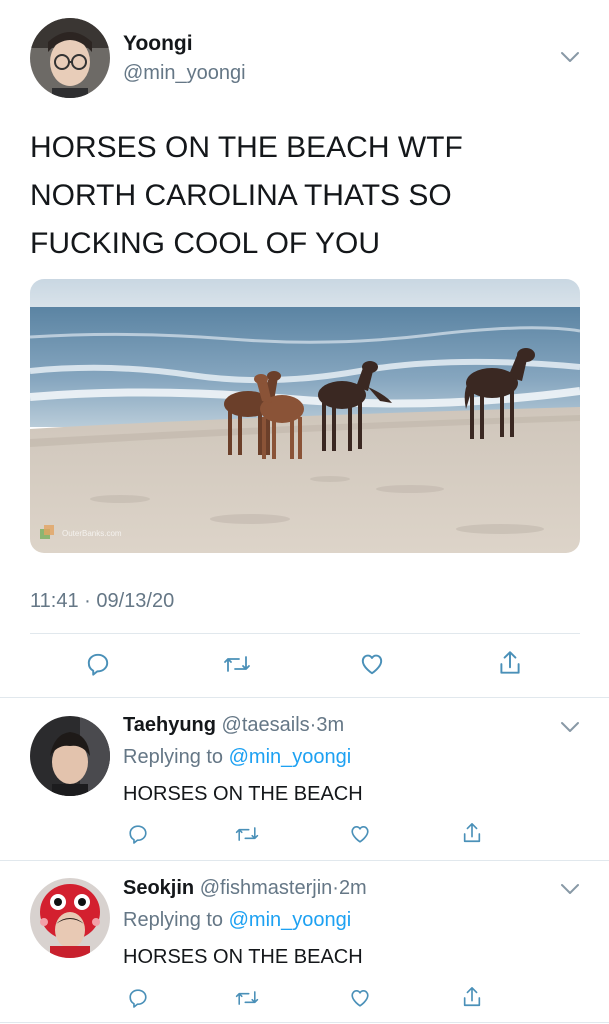  What do you see at coordinates (169, 725) in the screenshot?
I see `reply-author-name: Taehyung` at bounding box center [169, 725].